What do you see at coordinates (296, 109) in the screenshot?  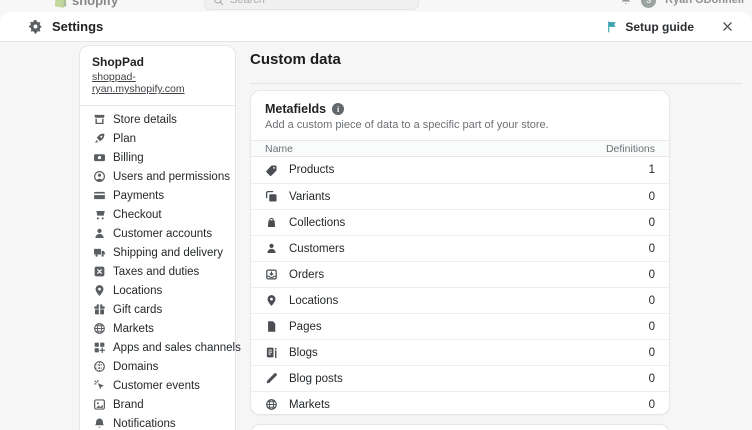 I see `metafields-title: Metafields` at bounding box center [296, 109].